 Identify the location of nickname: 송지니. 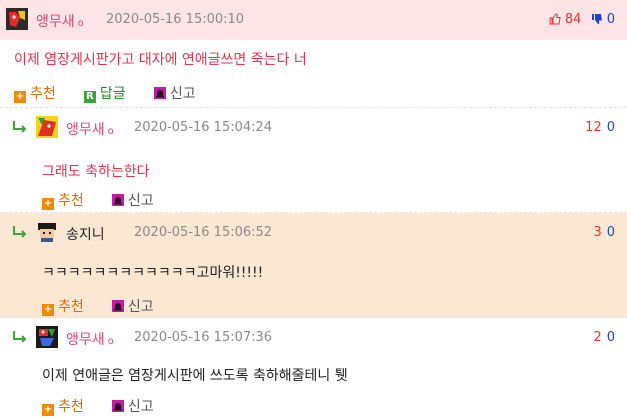
(85, 234).